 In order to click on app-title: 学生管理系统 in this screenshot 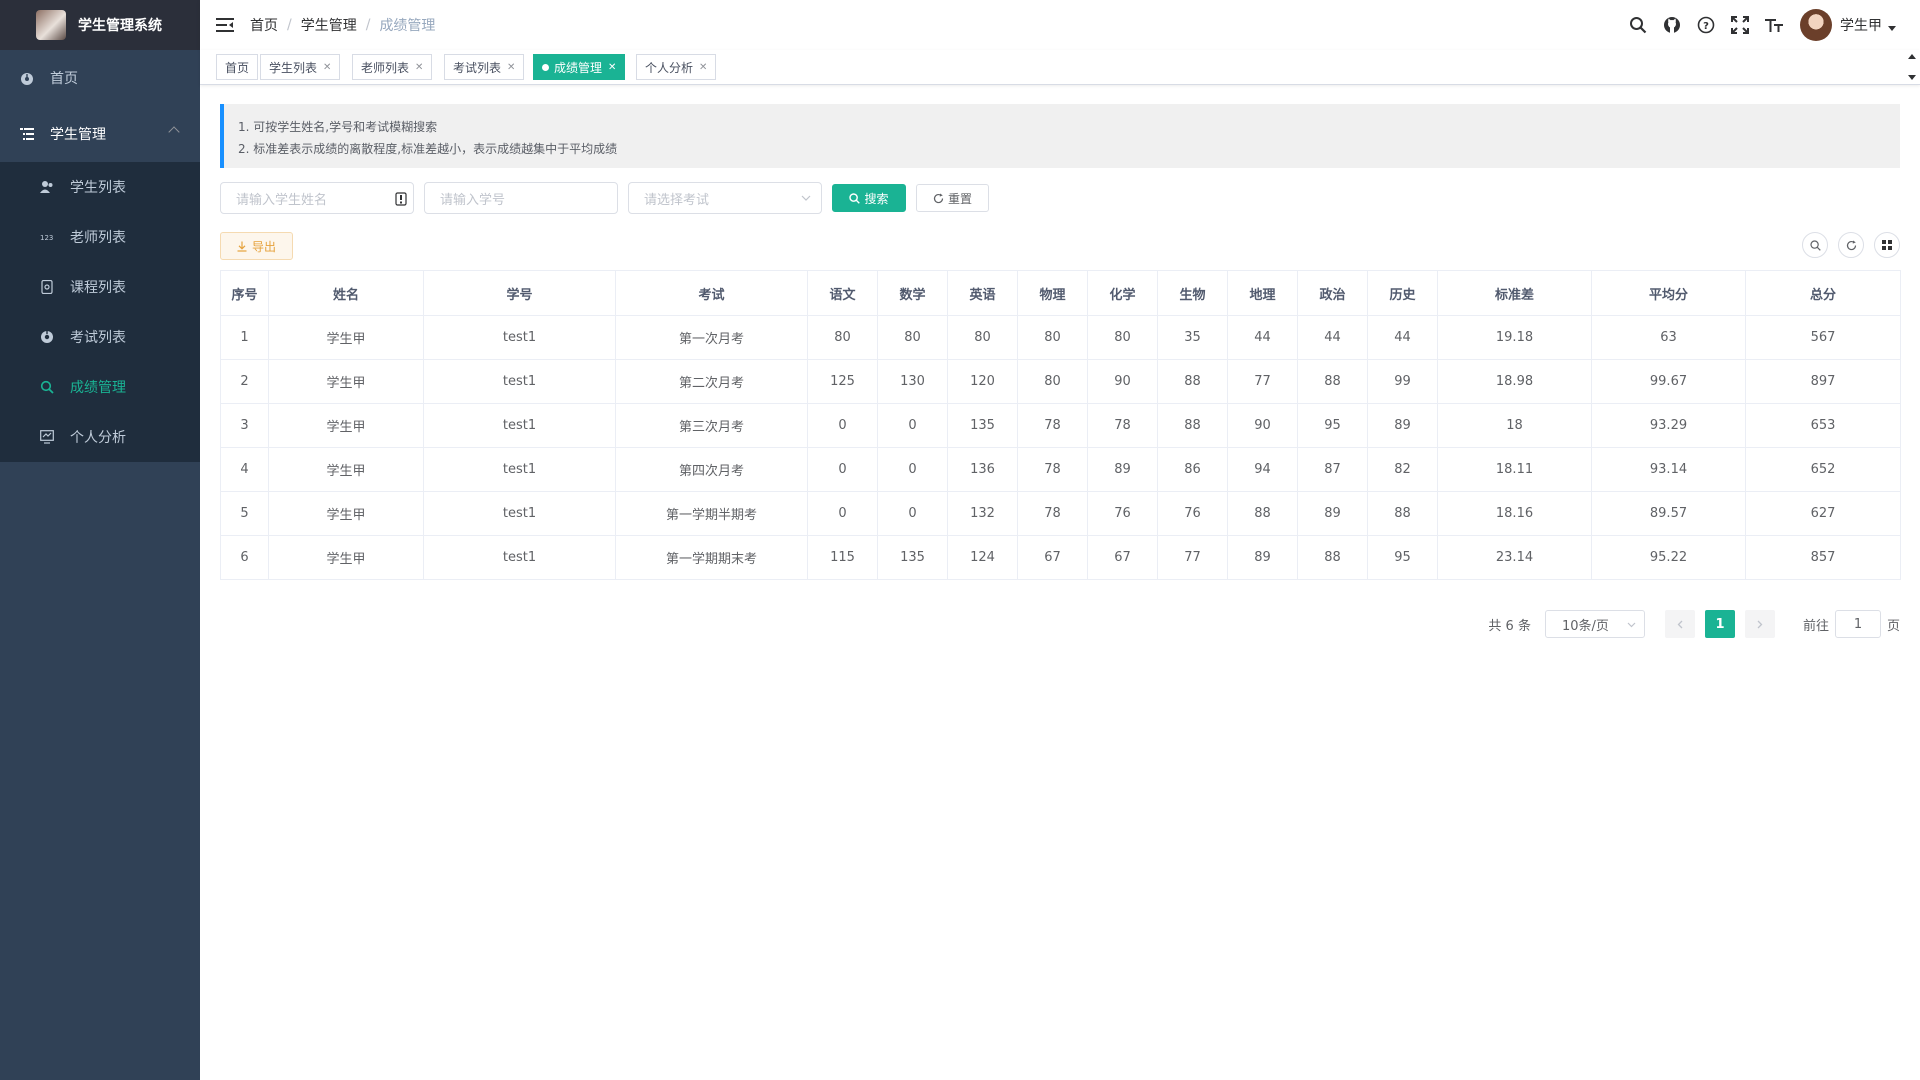, I will do `click(120, 26)`.